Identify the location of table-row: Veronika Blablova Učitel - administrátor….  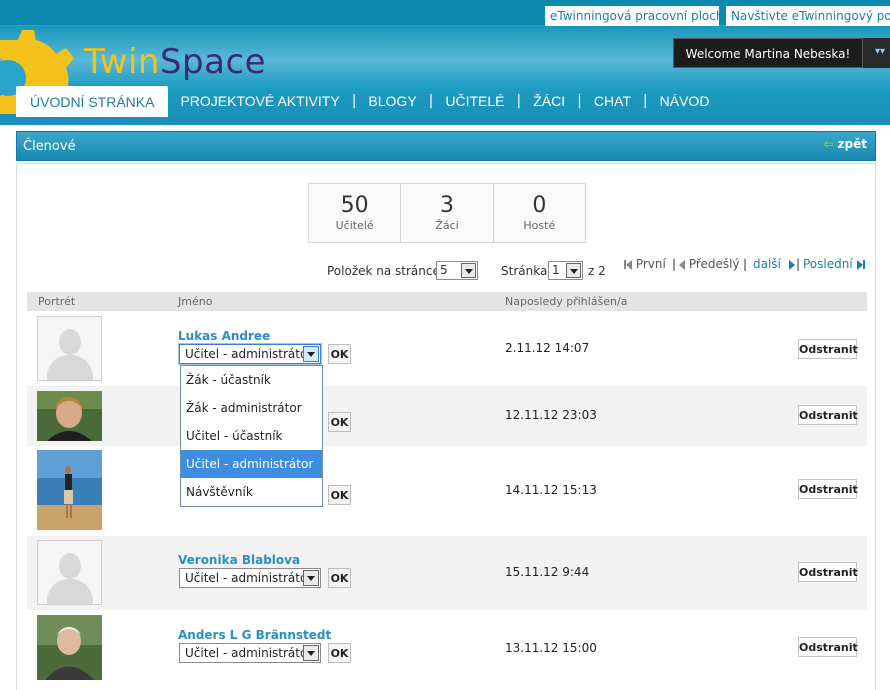
(447, 573).